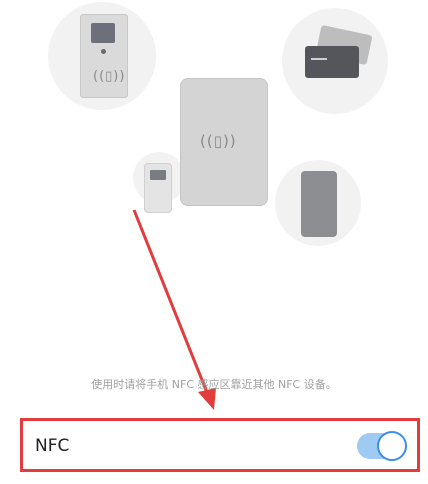  What do you see at coordinates (174, 309) in the screenshot?
I see `annotation-arrow` at bounding box center [174, 309].